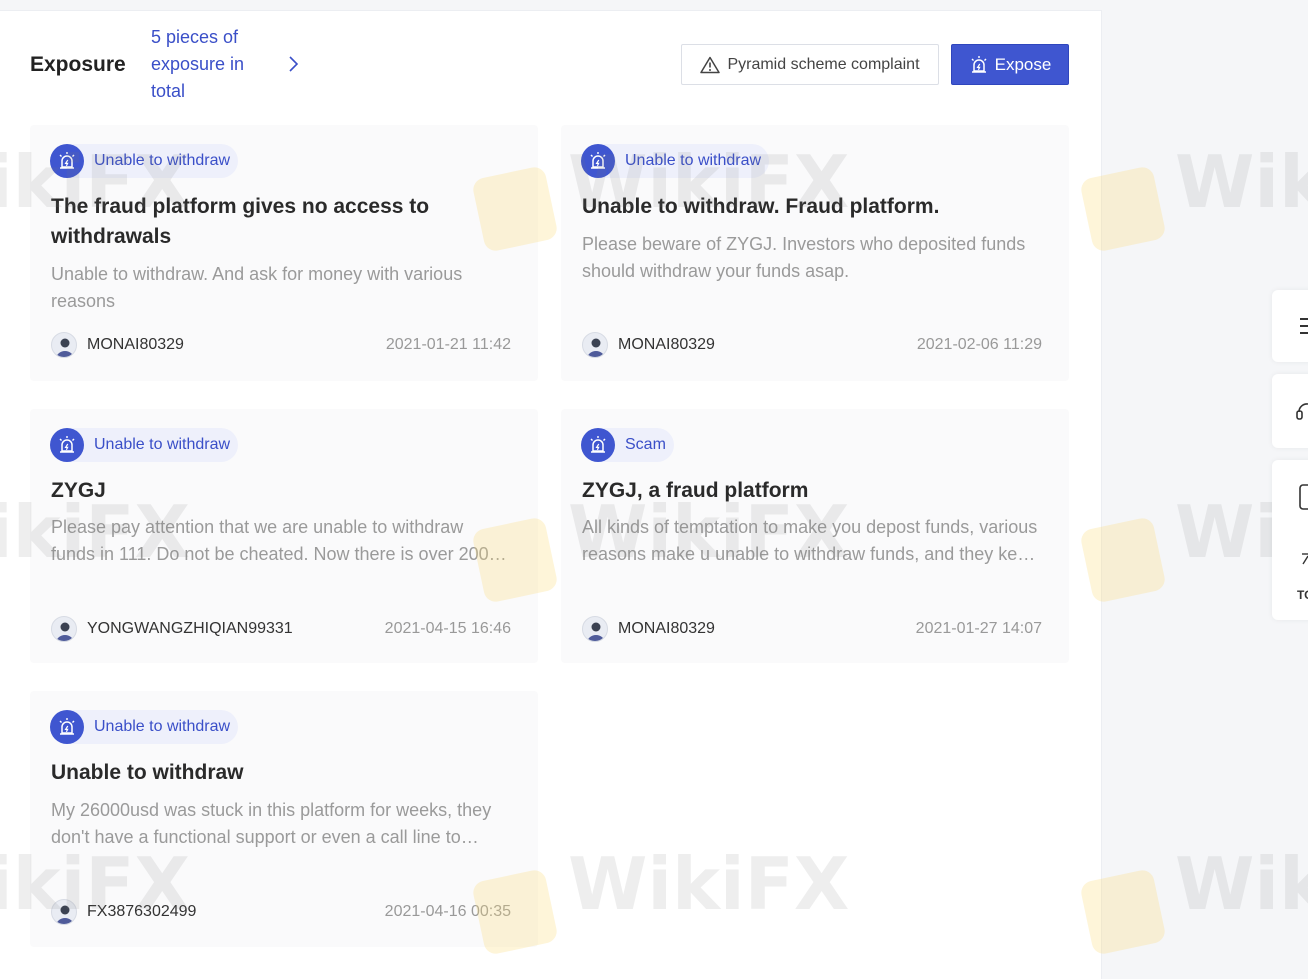 The image size is (1308, 979). What do you see at coordinates (447, 911) in the screenshot?
I see `post-date: 2021-04-16 00:35` at bounding box center [447, 911].